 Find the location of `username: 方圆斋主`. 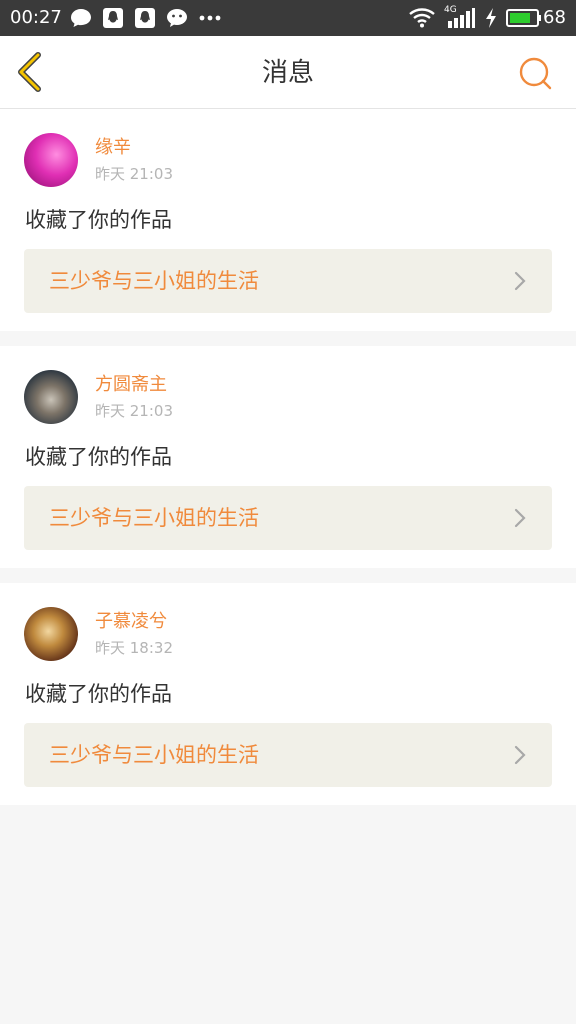

username: 方圆斋主 is located at coordinates (131, 385).